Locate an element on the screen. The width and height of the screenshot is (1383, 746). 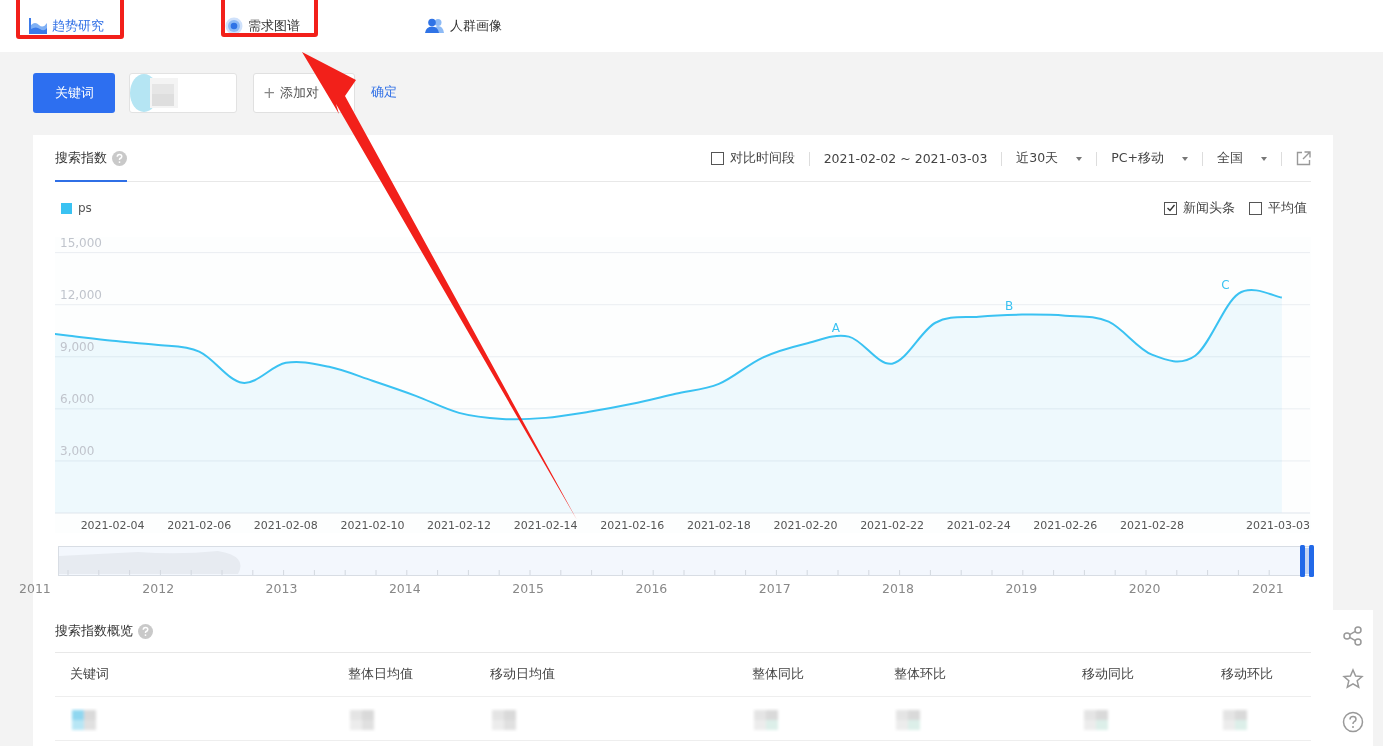
people-icon is located at coordinates (435, 26).